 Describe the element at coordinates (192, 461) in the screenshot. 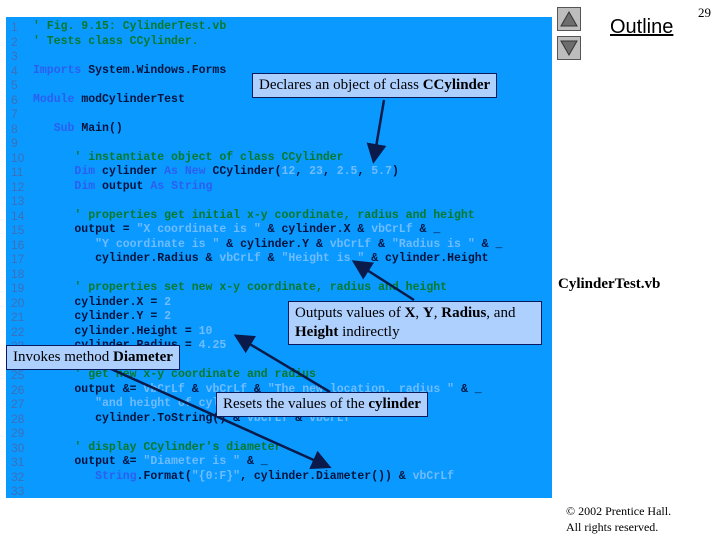

I see `code-token: "Diameter is "` at that location.